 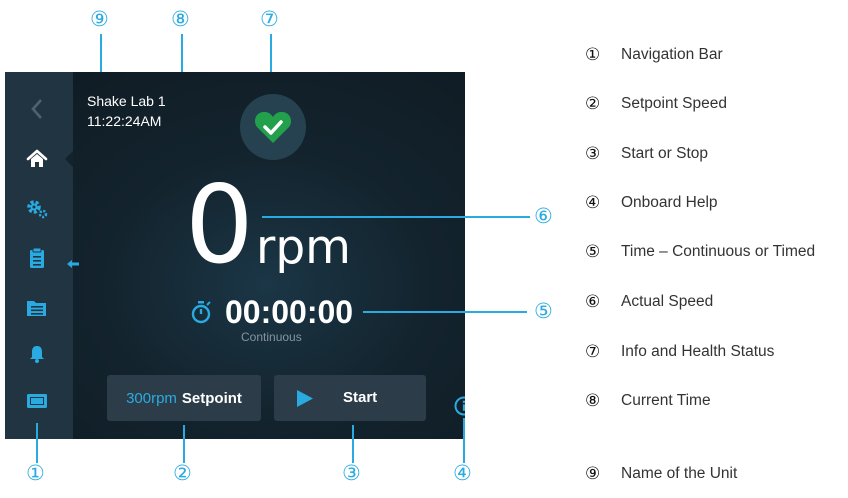 What do you see at coordinates (37, 209) in the screenshot?
I see `gears-icon` at bounding box center [37, 209].